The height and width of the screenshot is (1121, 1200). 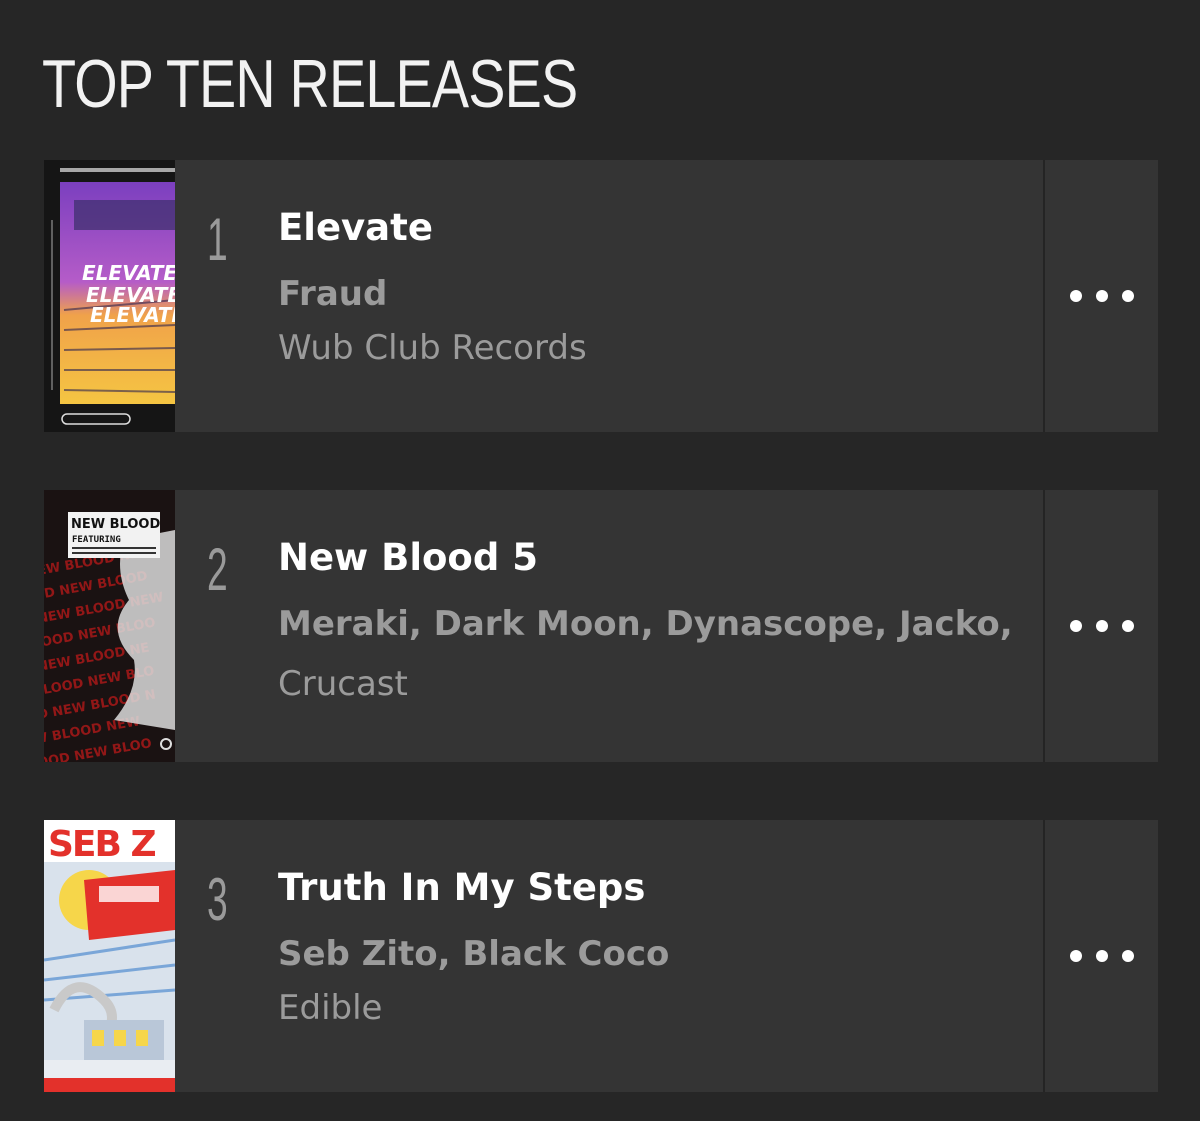 What do you see at coordinates (461, 888) in the screenshot?
I see `release-title: Truth In My Steps` at bounding box center [461, 888].